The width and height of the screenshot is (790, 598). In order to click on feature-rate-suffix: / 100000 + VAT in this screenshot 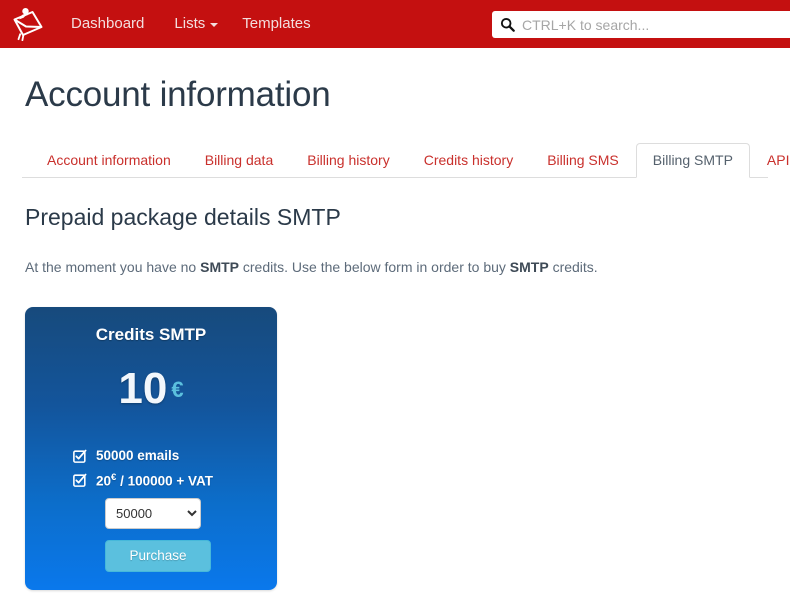, I will do `click(165, 481)`.